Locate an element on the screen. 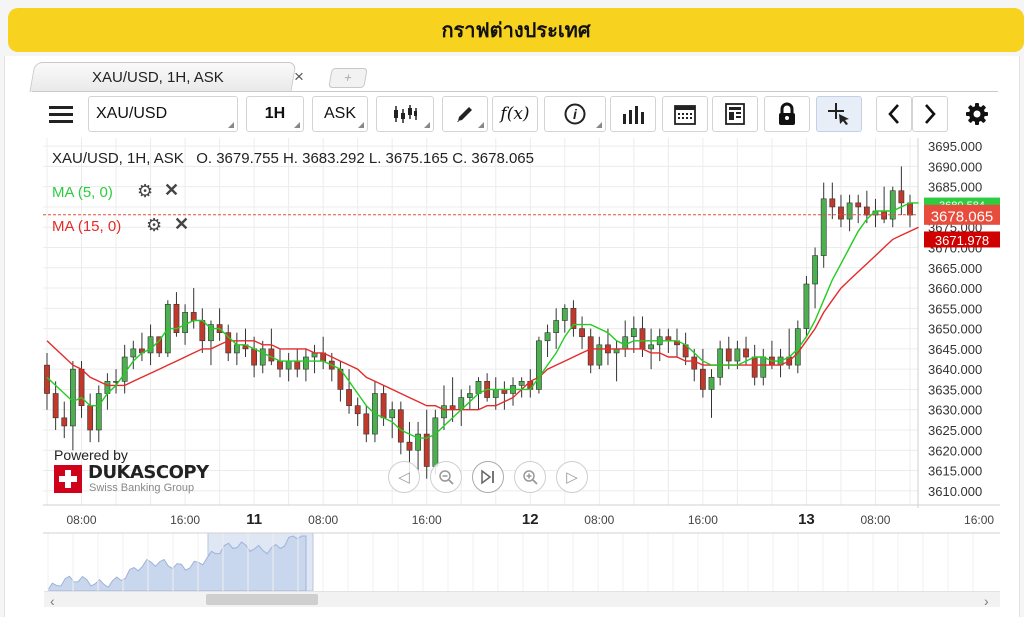 This screenshot has width=1024, height=617. price-axis-tick: 3655.000 is located at coordinates (955, 308).